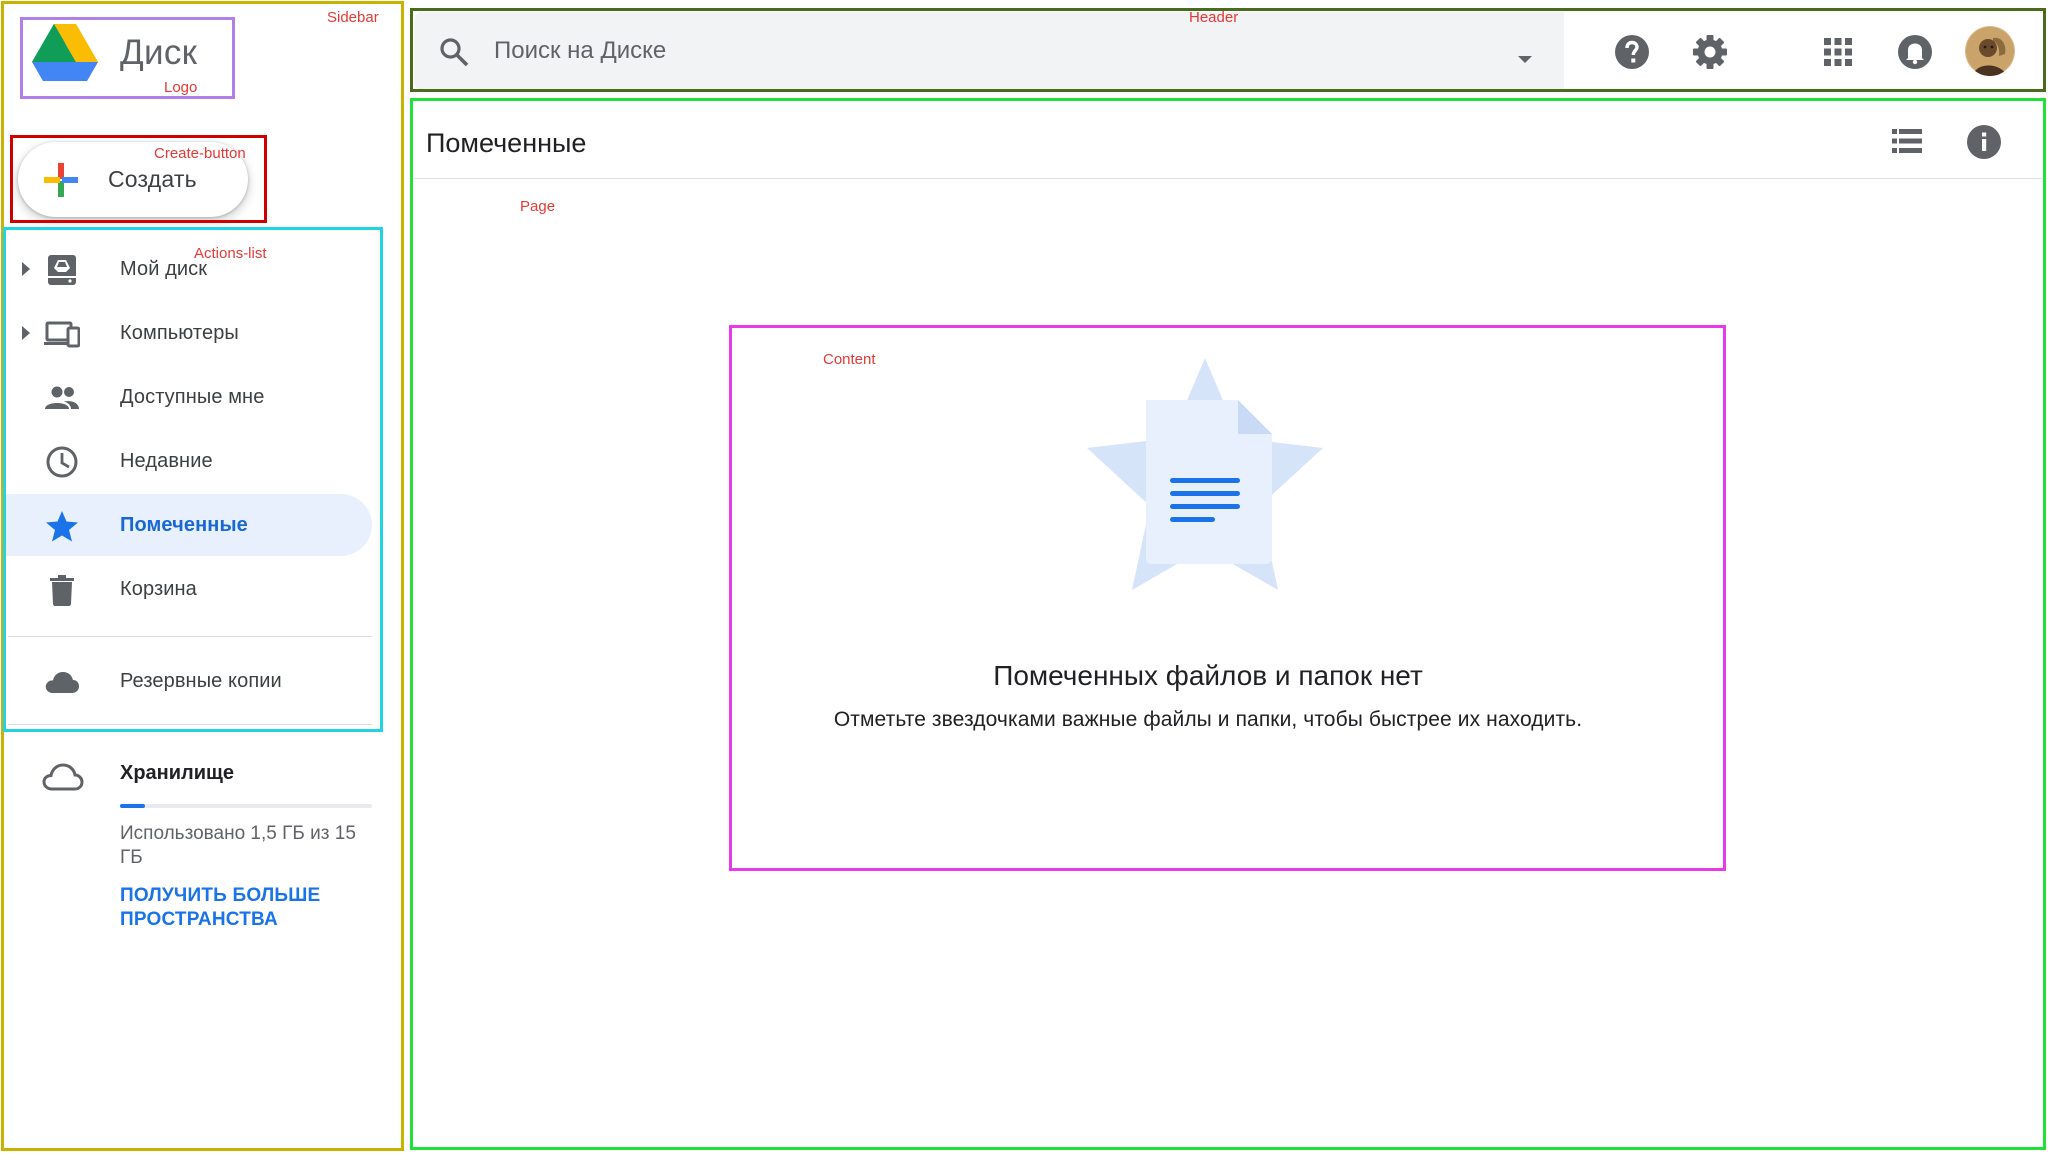  I want to click on sidebar-item-my-drive: Мой диск, so click(188, 269).